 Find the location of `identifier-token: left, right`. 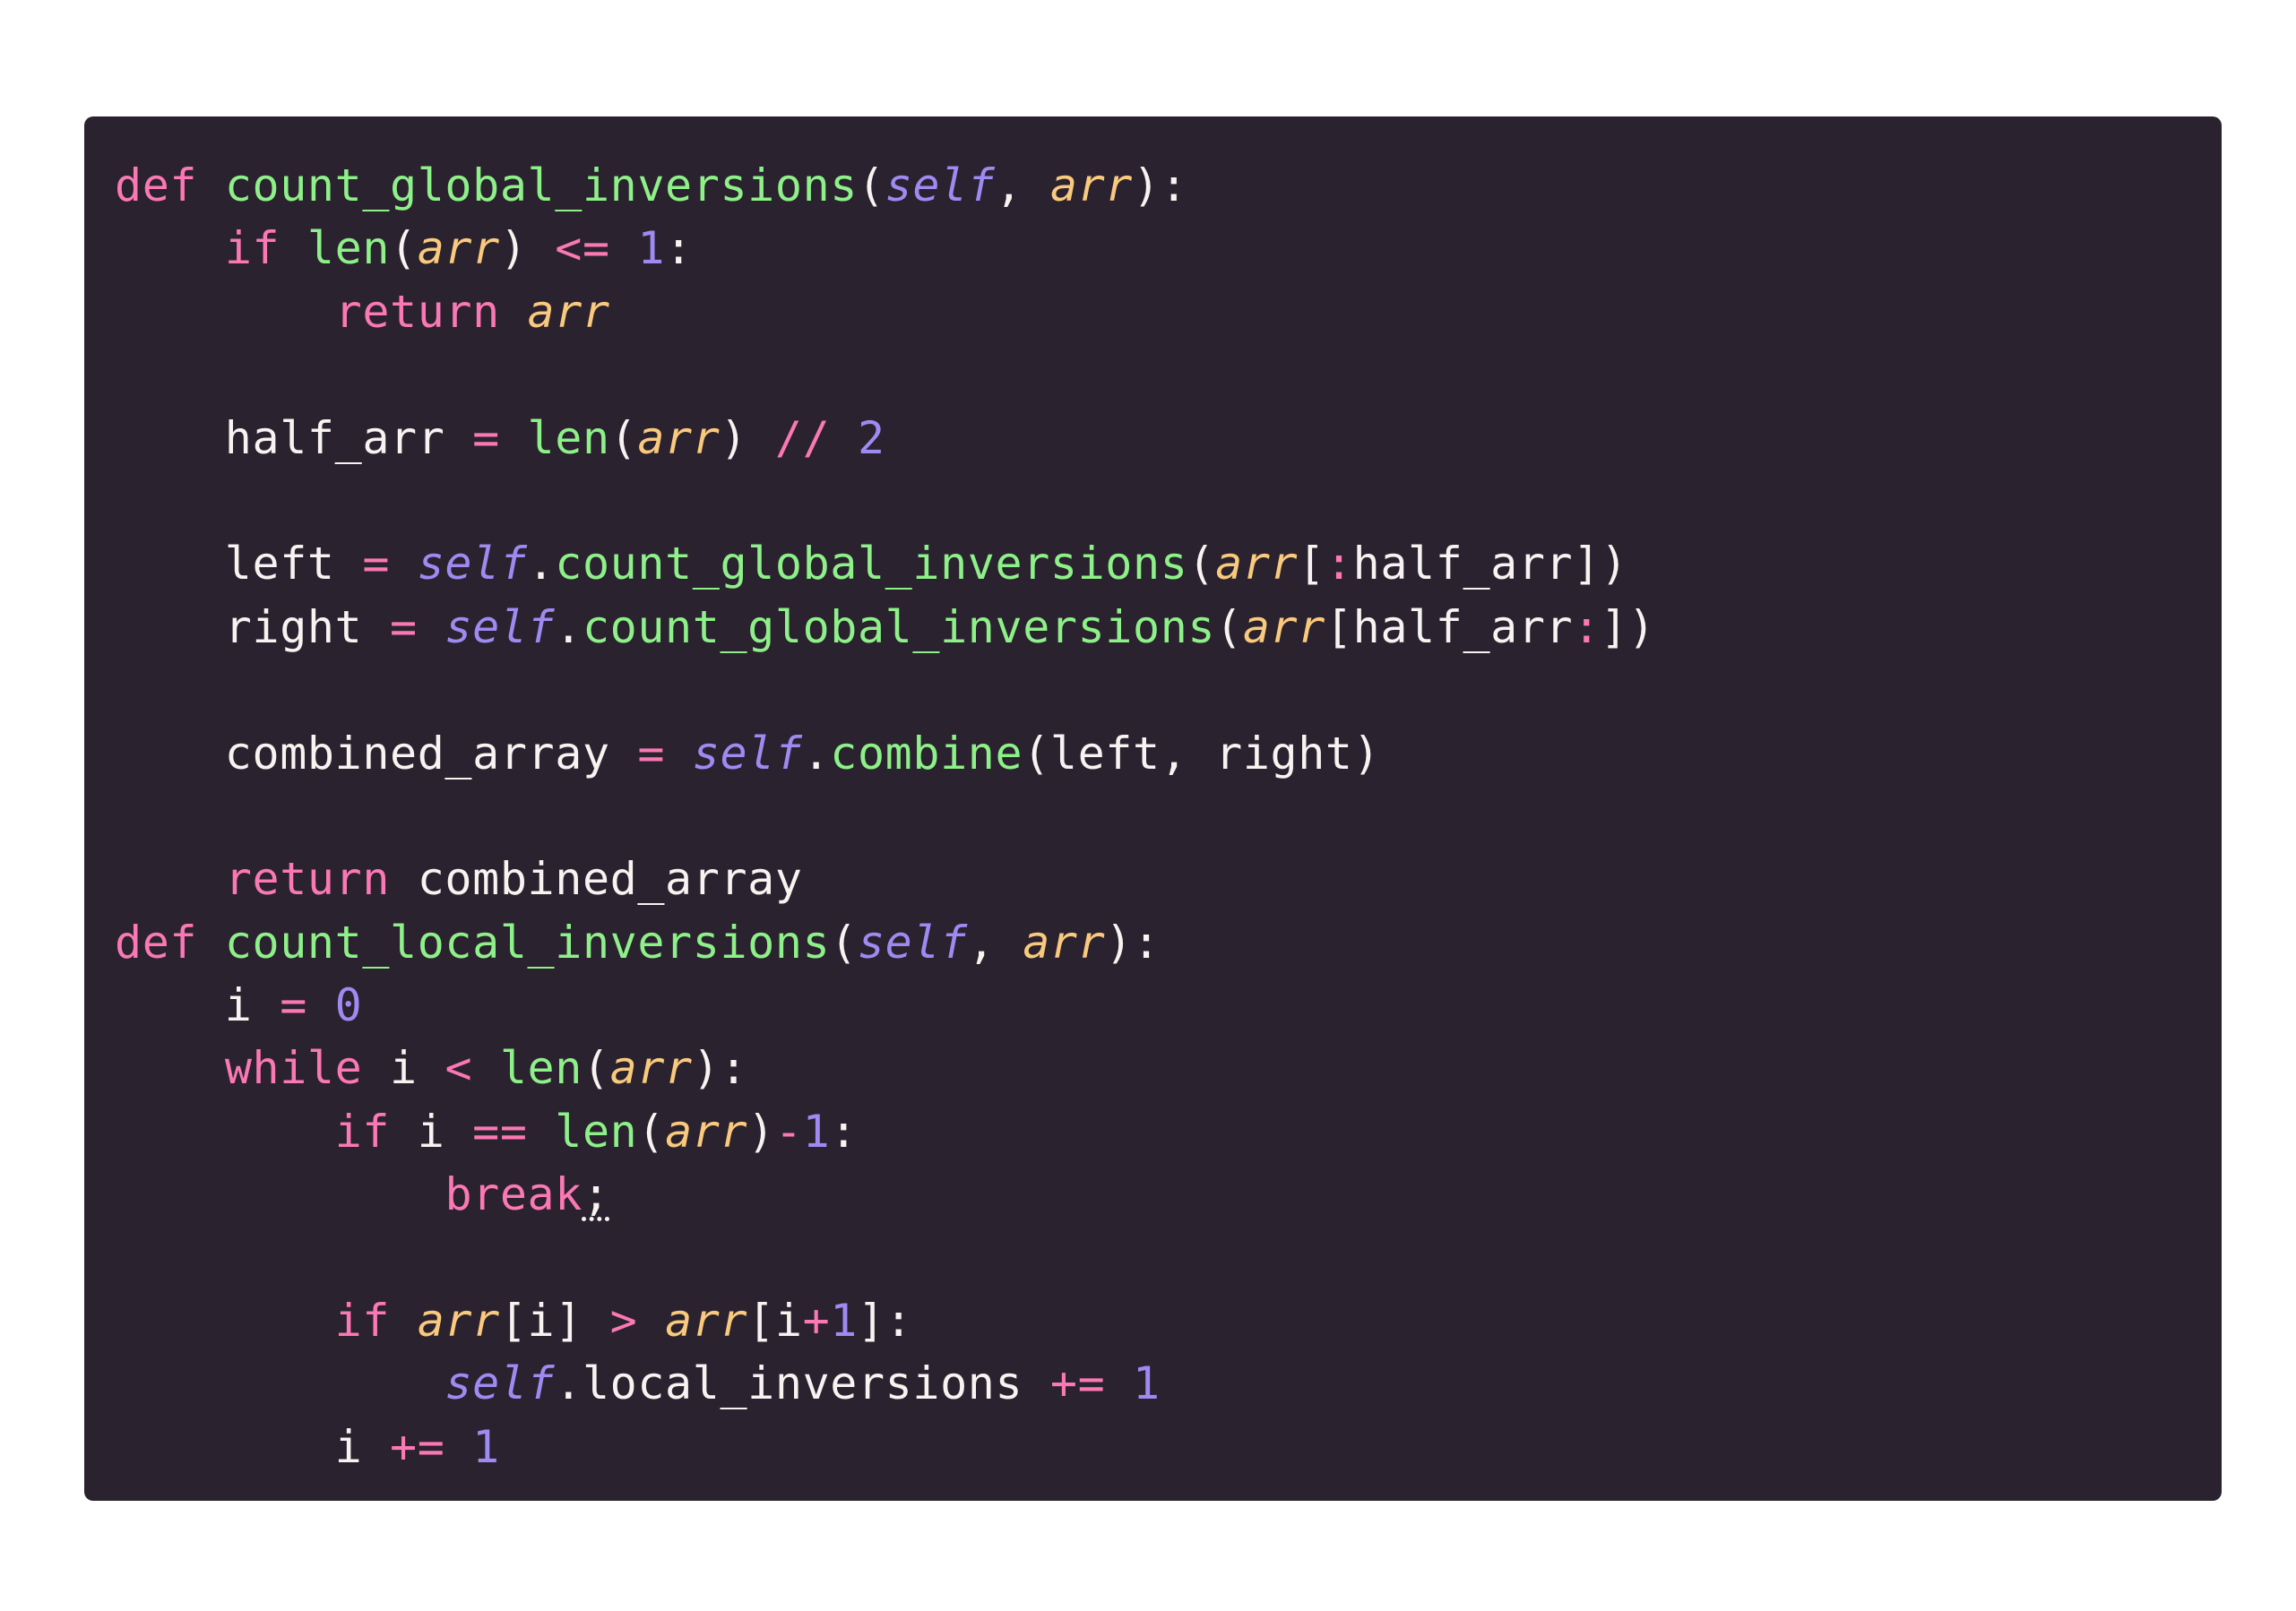

identifier-token: left, right is located at coordinates (1201, 754).